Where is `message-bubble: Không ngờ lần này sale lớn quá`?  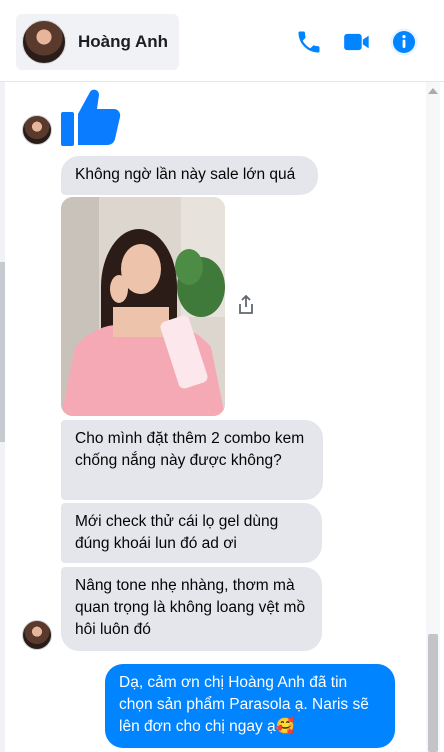
message-bubble: Không ngờ lần này sale lớn quá is located at coordinates (189, 175).